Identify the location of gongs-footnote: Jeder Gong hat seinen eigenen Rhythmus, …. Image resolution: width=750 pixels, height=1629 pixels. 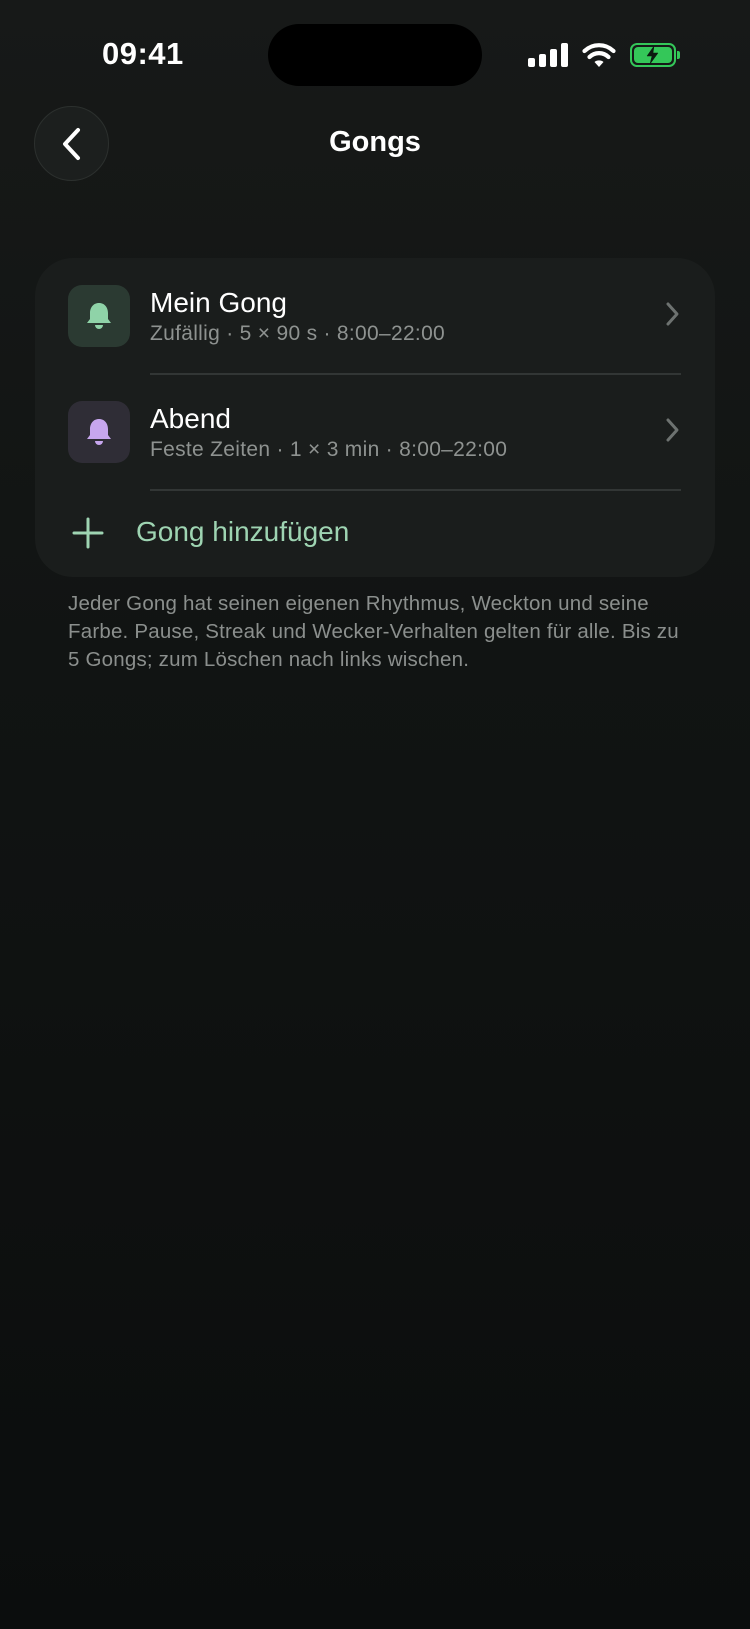
(373, 631).